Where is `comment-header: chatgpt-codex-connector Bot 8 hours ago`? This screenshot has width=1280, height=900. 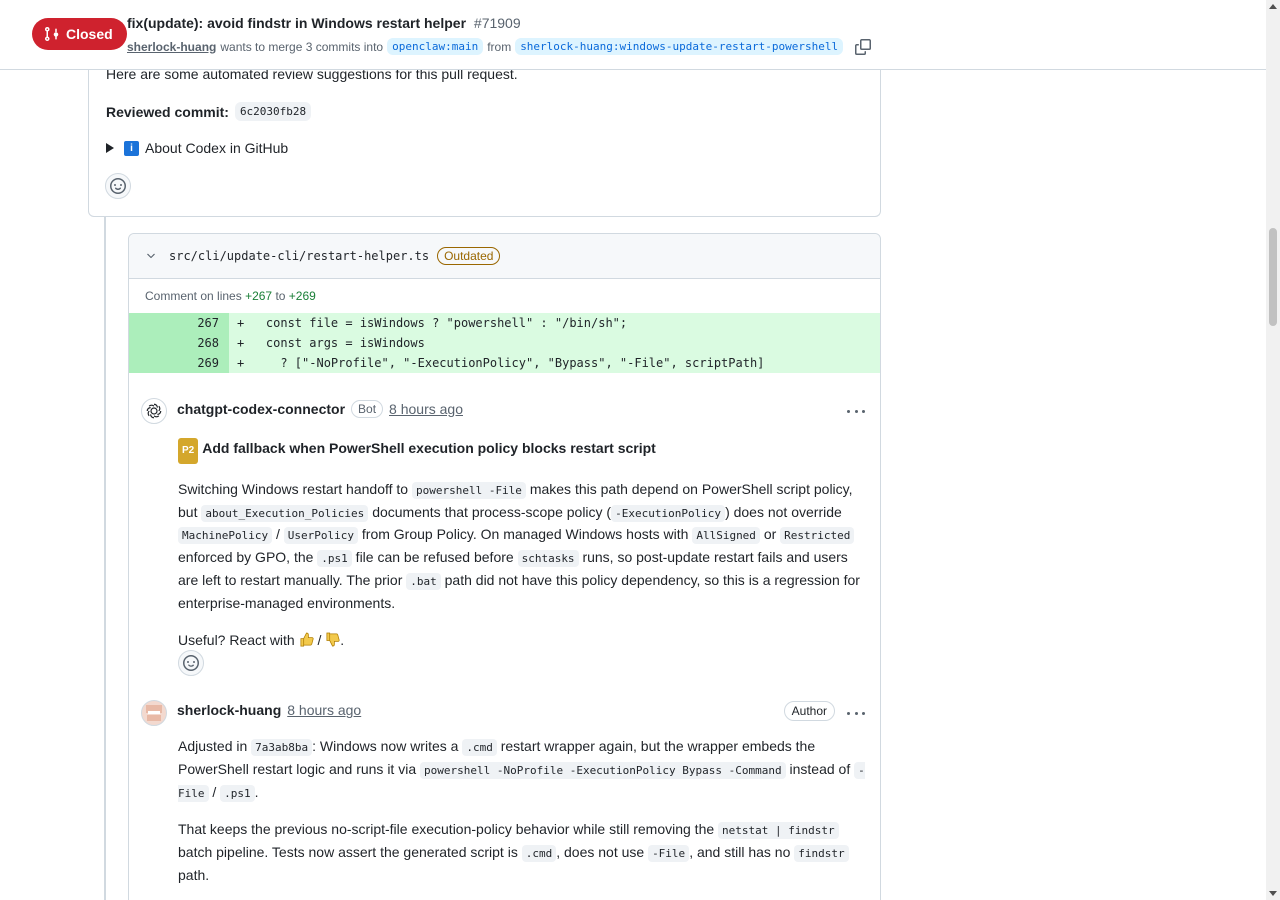 comment-header: chatgpt-codex-connector Bot 8 hours ago is located at coordinates (320, 409).